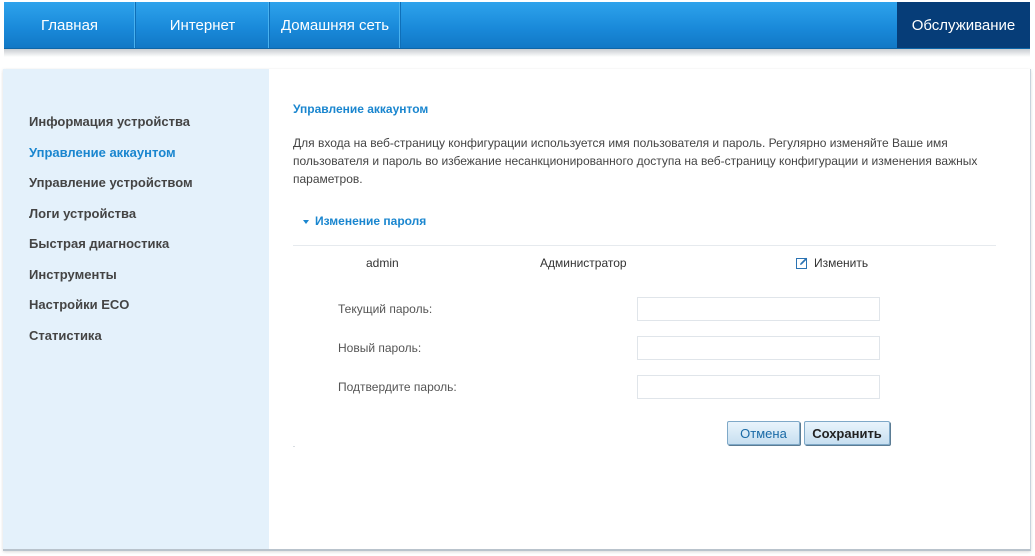 Image resolution: width=1035 pixels, height=556 pixels. Describe the element at coordinates (382, 263) in the screenshot. I see `account-username: admin` at that location.